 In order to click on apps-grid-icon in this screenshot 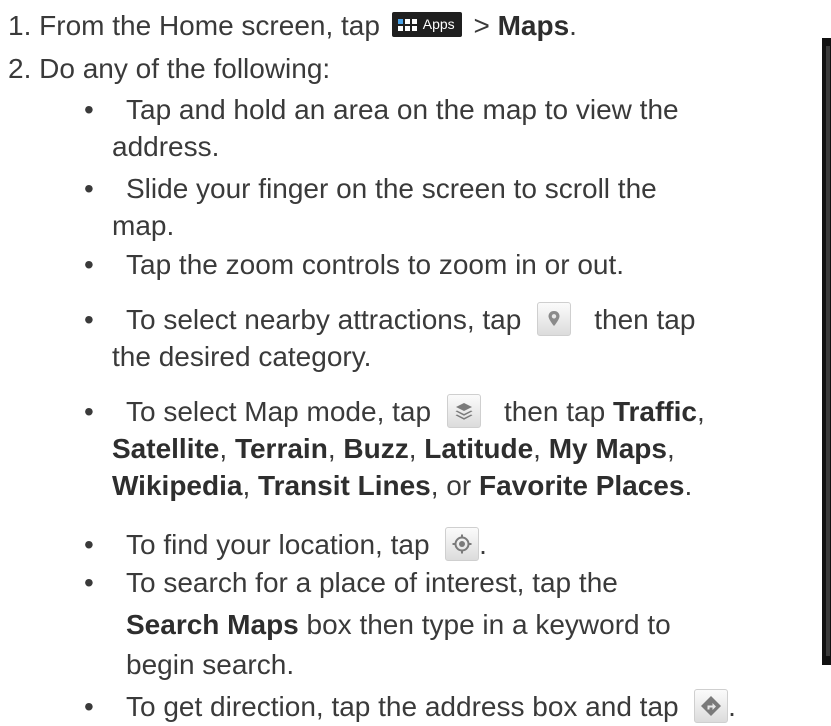, I will do `click(407, 24)`.